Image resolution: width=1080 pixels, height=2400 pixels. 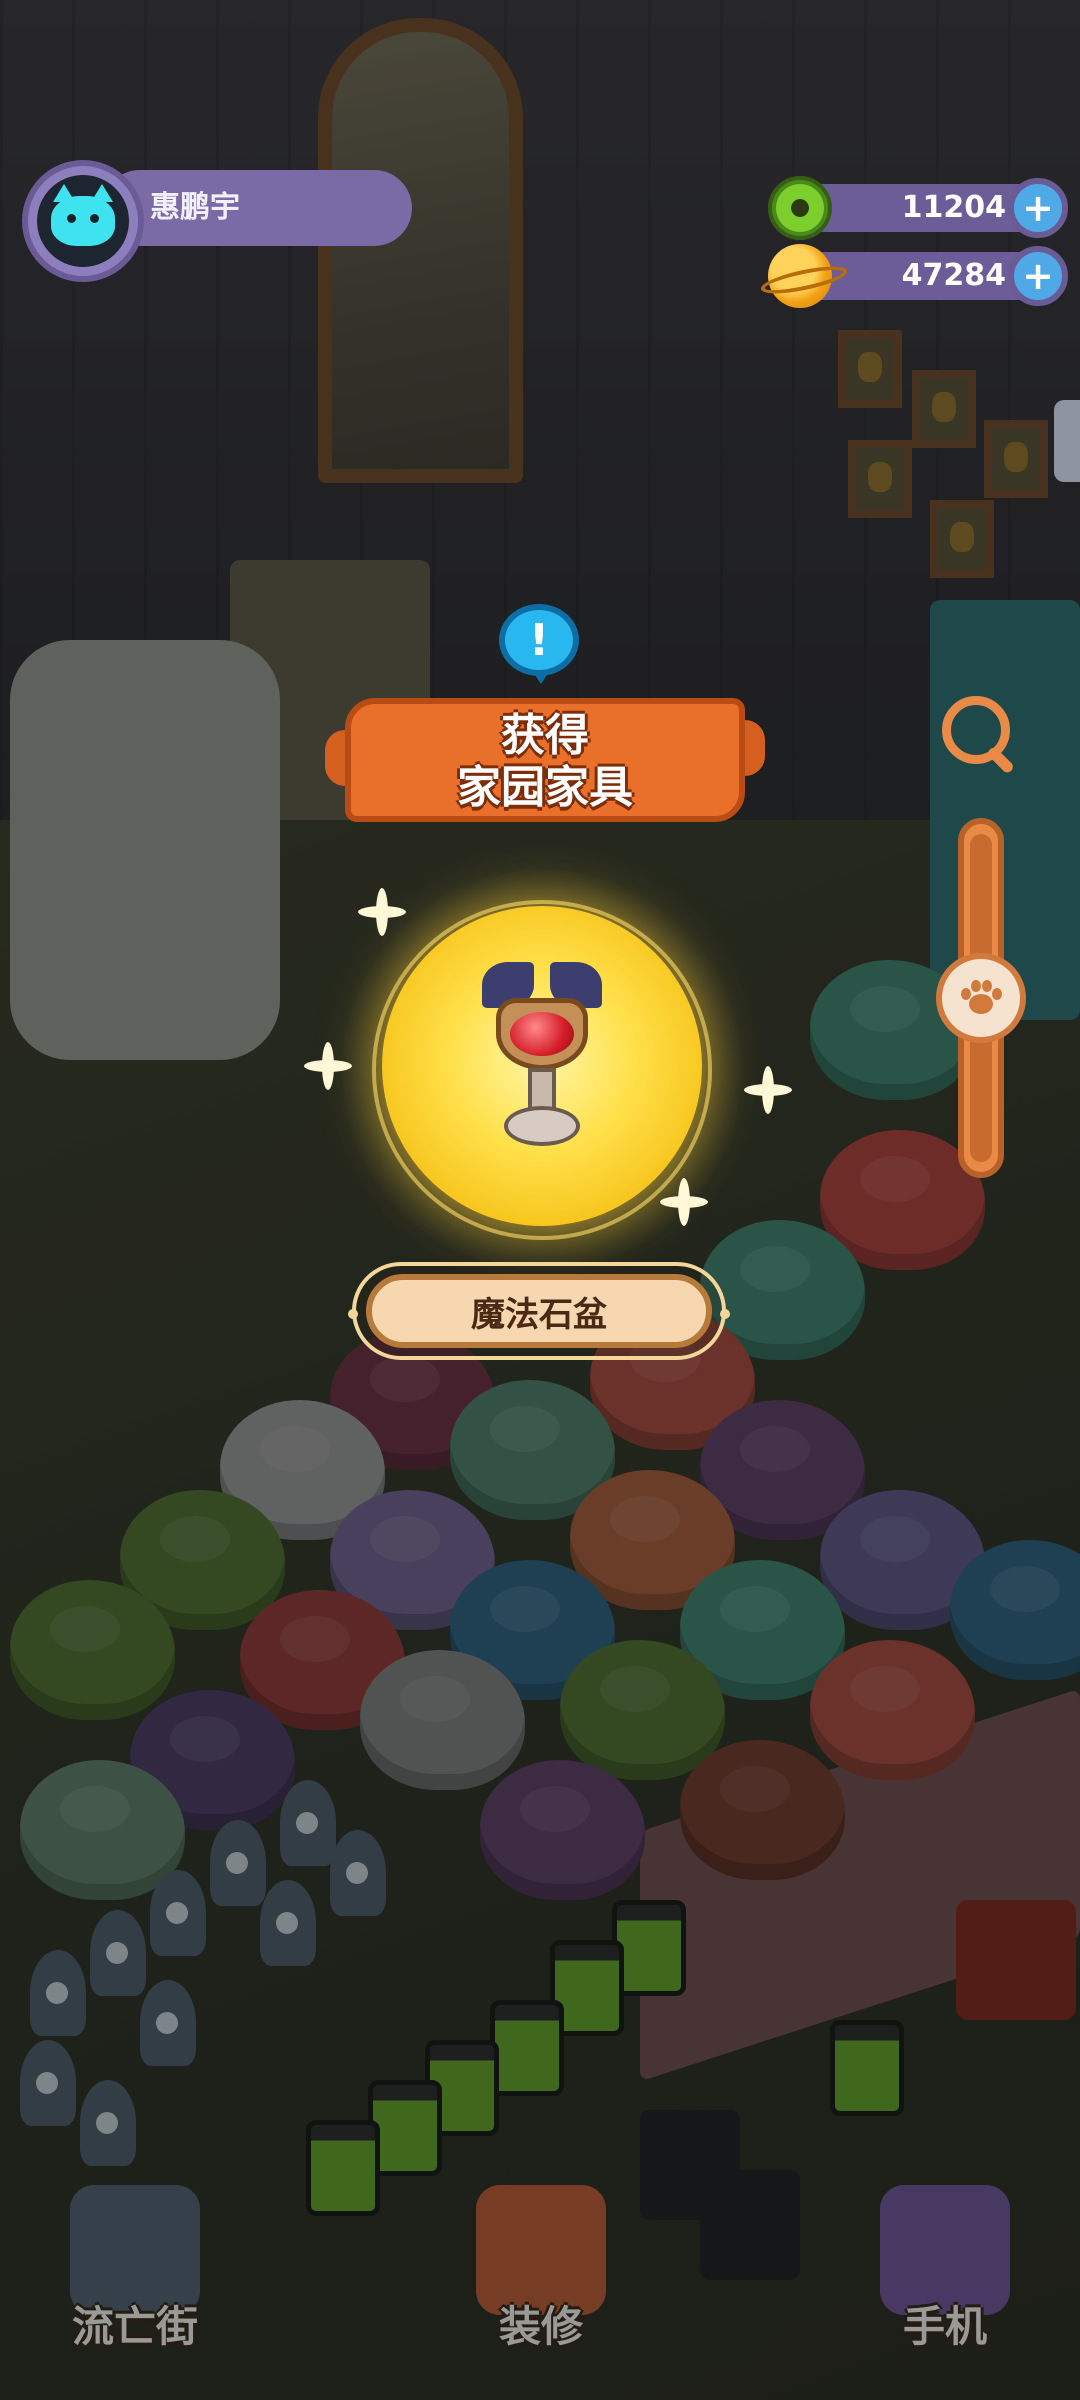 What do you see at coordinates (1038, 276) in the screenshot?
I see `add-planet-coin-button: +` at bounding box center [1038, 276].